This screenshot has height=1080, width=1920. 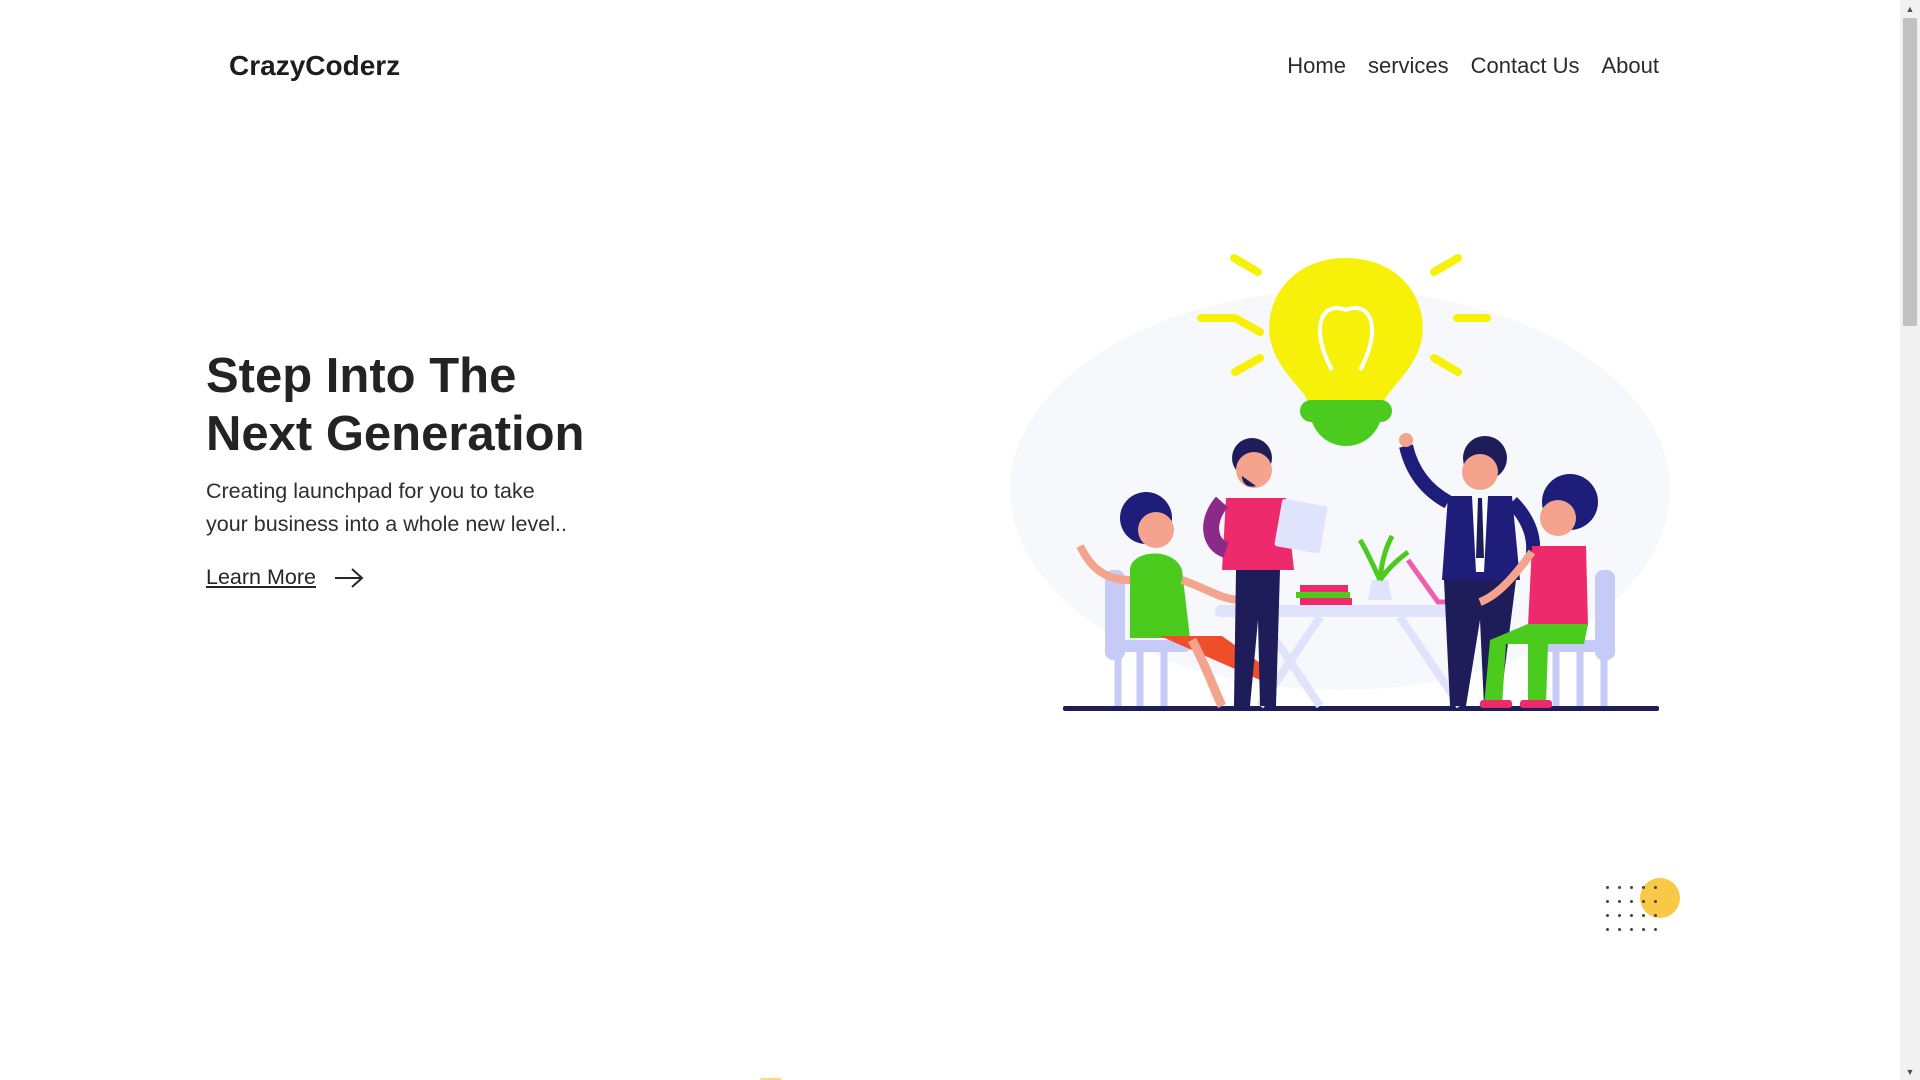 What do you see at coordinates (314, 66) in the screenshot?
I see `brand-logo: CrazyCoderz` at bounding box center [314, 66].